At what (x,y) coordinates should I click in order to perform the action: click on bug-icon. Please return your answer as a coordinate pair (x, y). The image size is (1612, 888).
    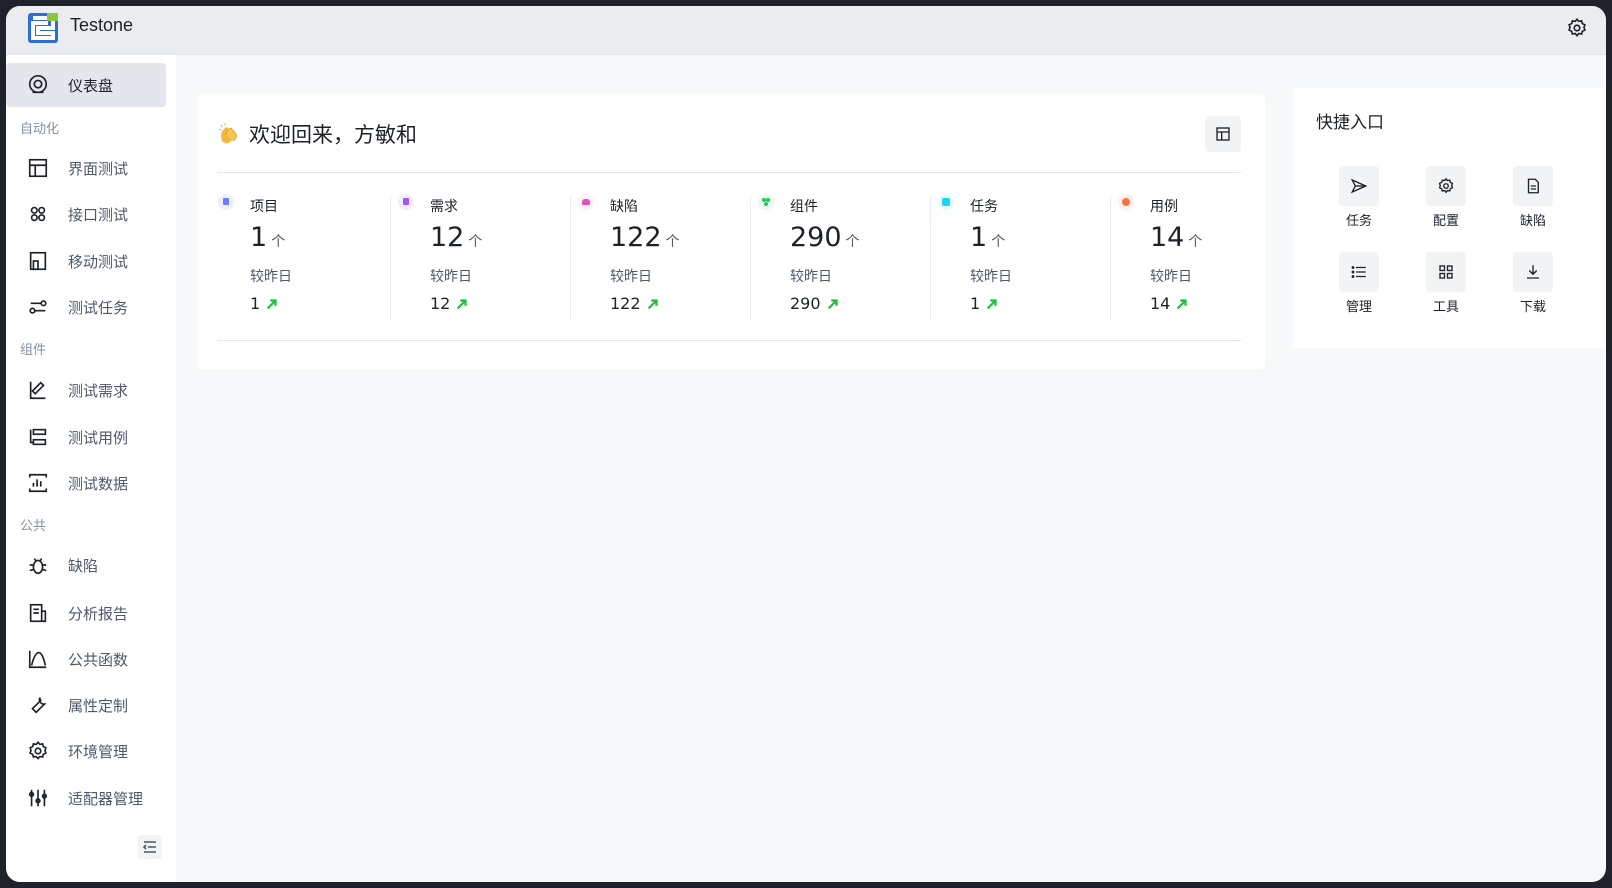
    Looking at the image, I should click on (38, 566).